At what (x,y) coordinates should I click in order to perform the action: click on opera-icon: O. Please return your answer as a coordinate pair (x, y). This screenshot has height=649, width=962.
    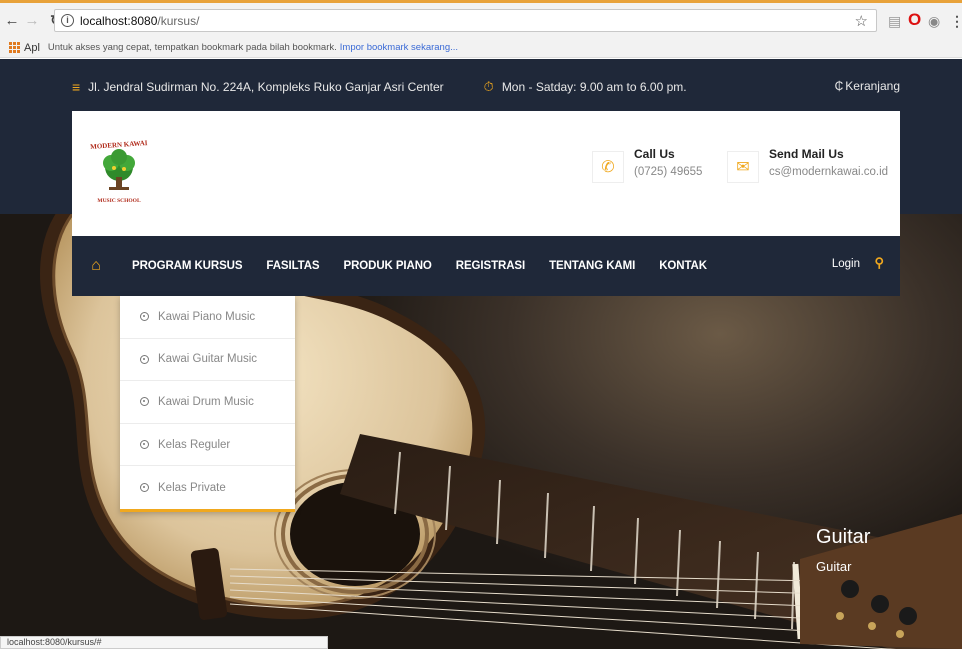
    Looking at the image, I should click on (914, 20).